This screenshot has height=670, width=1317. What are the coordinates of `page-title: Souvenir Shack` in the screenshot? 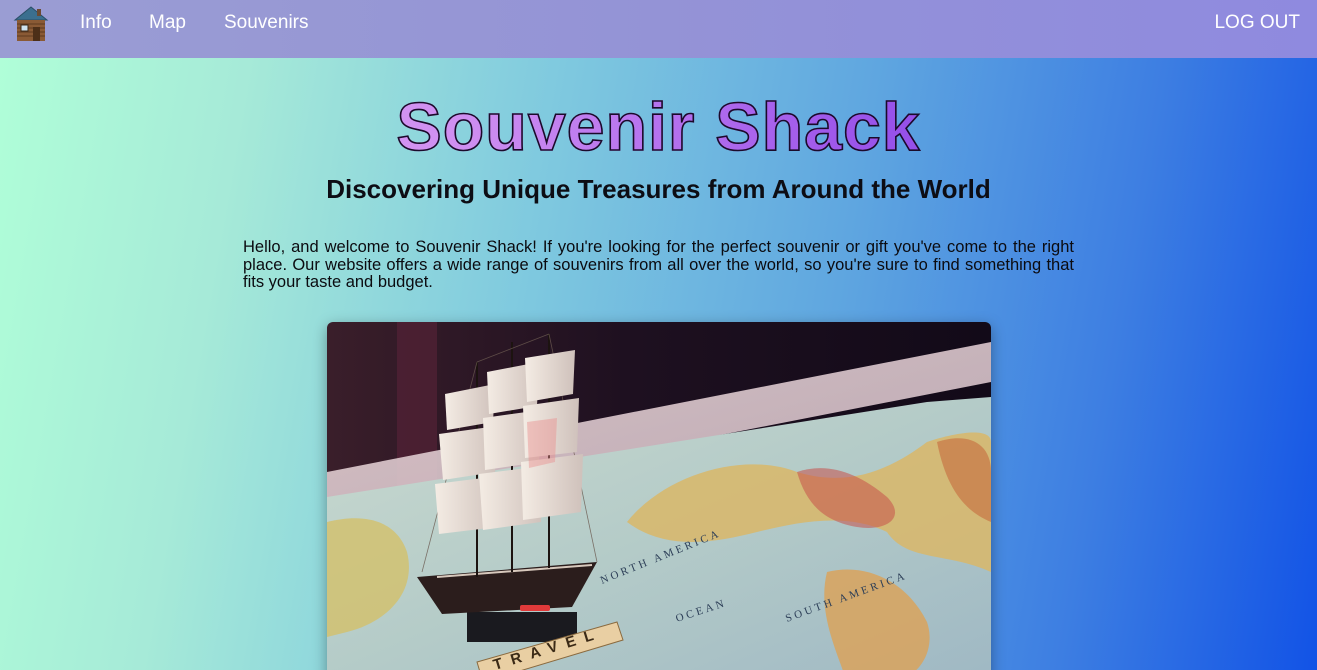 It's located at (658, 127).